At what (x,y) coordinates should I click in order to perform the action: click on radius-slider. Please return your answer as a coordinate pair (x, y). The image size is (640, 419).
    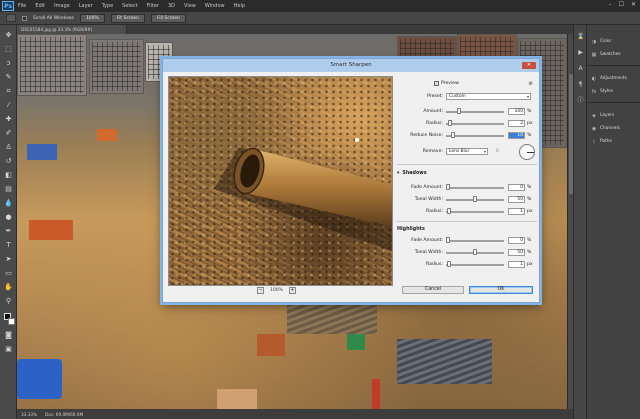
    Looking at the image, I should click on (475, 123).